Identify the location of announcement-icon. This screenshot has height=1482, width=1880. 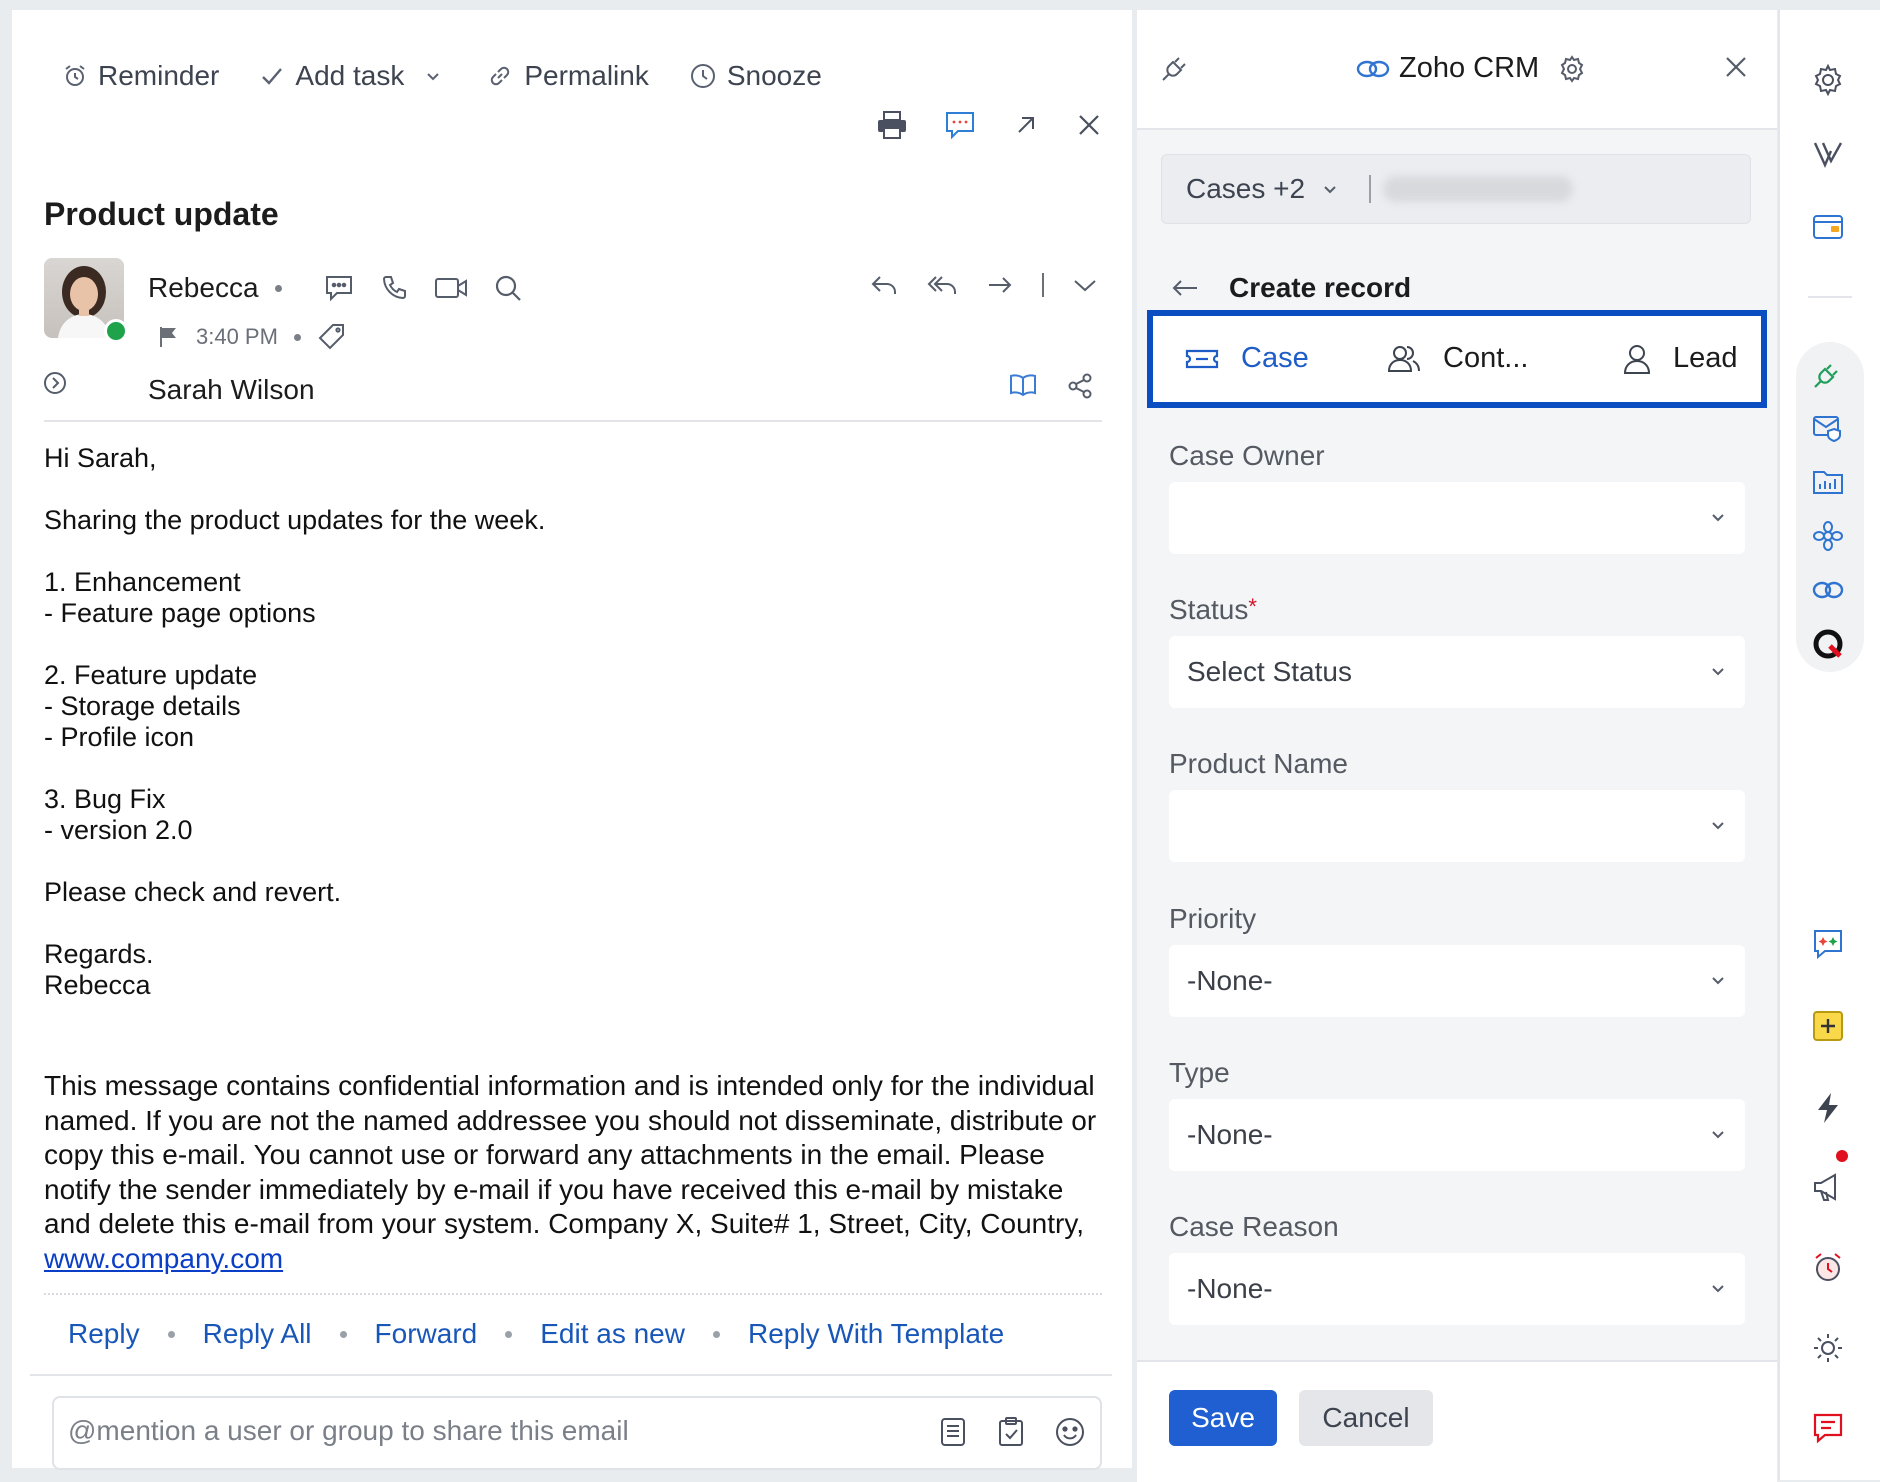
(1828, 1188).